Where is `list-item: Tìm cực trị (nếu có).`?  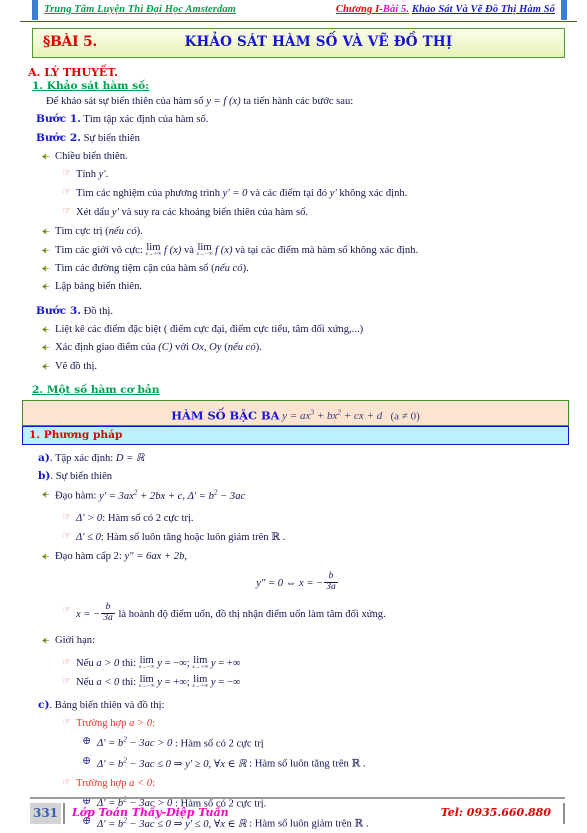 list-item: Tìm cực trị (nếu có). is located at coordinates (304, 232).